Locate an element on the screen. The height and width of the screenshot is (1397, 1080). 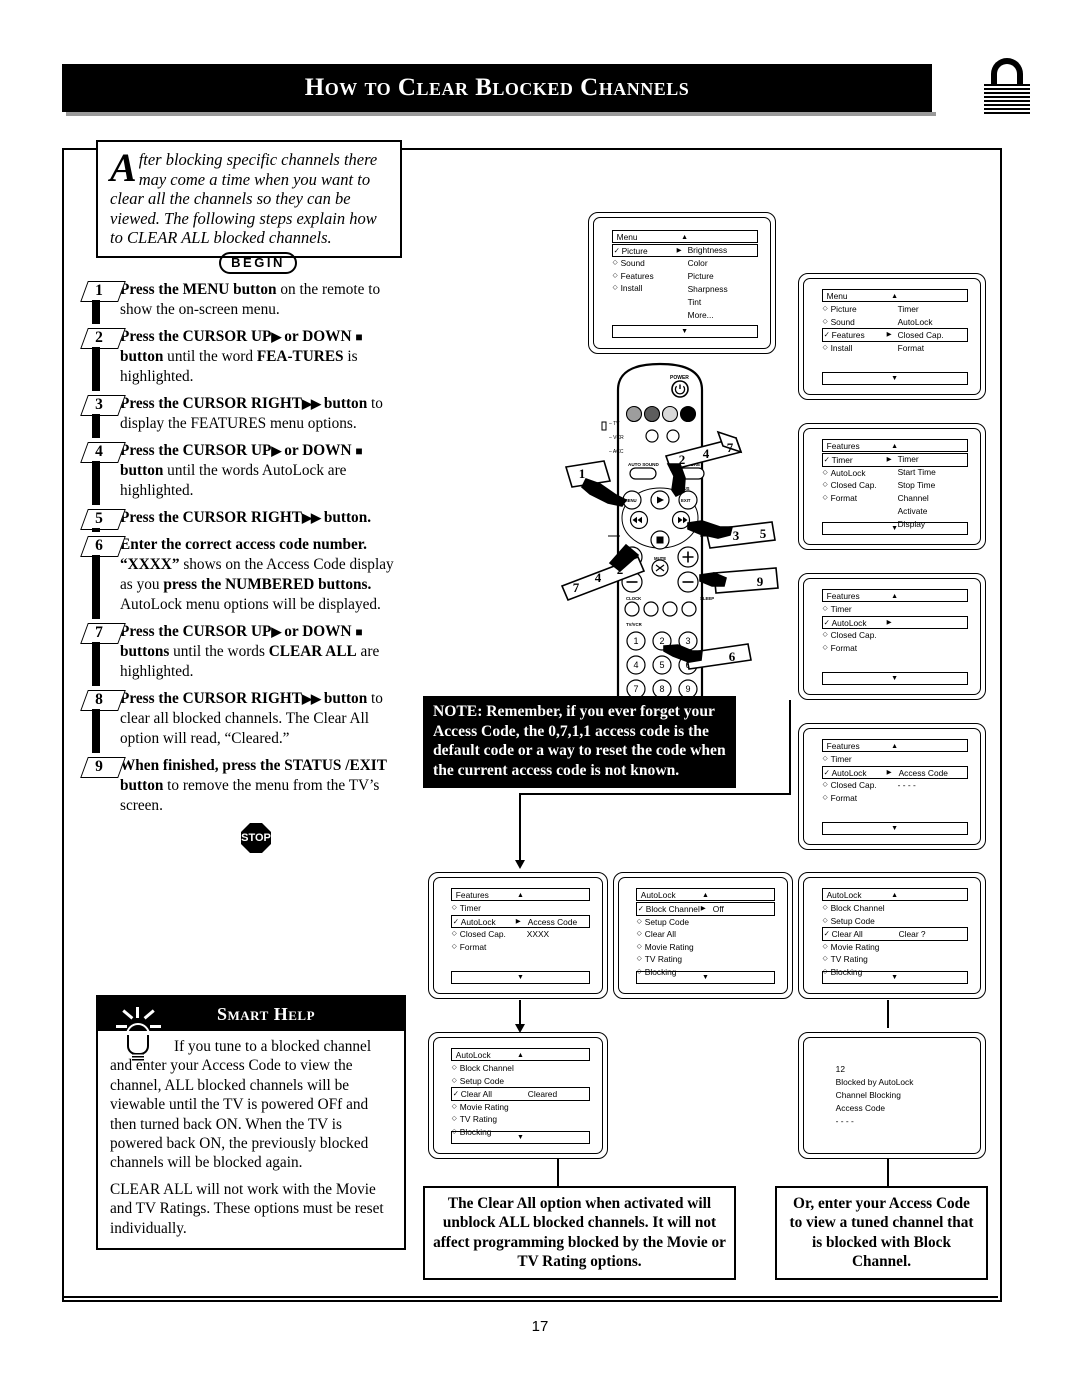
osd-row-label: Block Channel is located at coordinates (853, 908).